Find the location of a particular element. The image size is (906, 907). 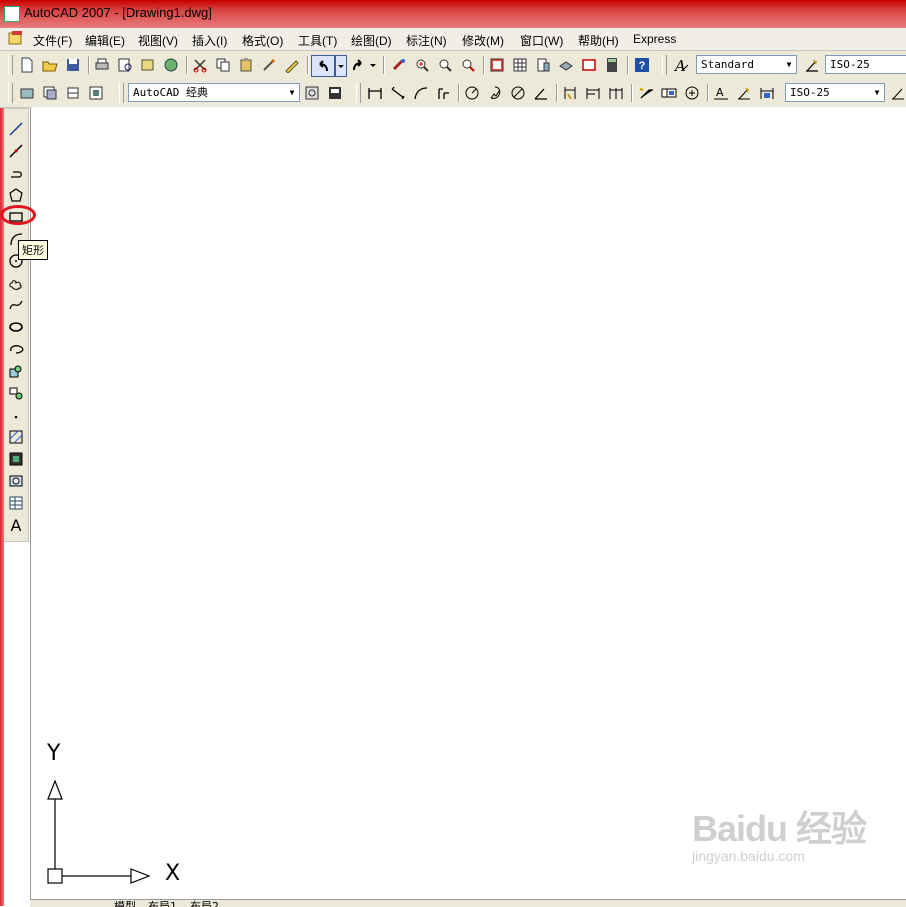

undo-dropdown-icon is located at coordinates (341, 66).